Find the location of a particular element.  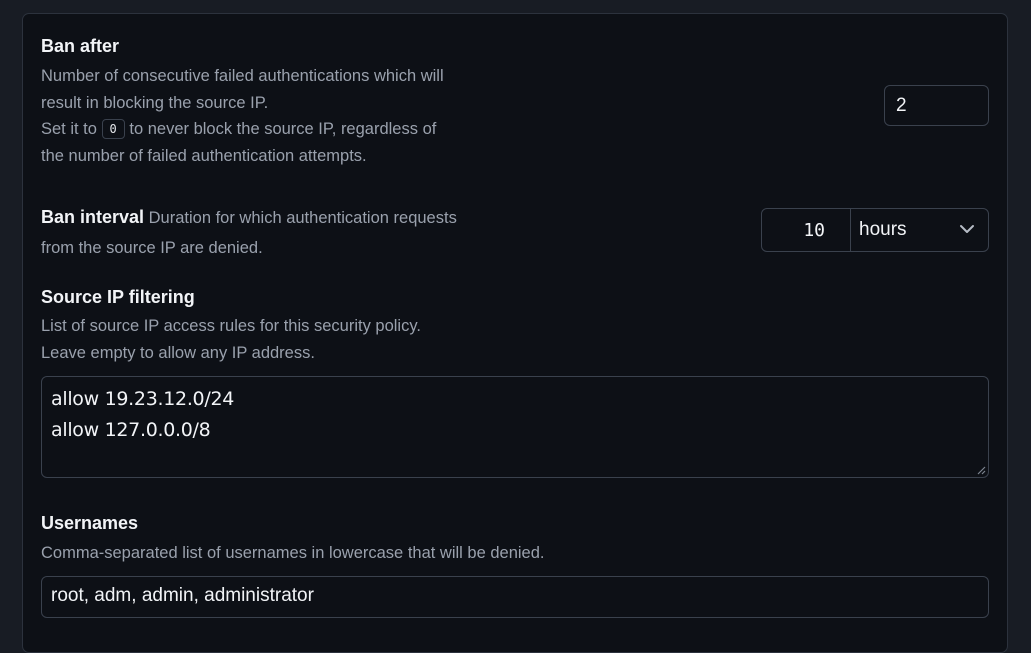

ban-after-desc-line3-pre: Set it to is located at coordinates (69, 129).